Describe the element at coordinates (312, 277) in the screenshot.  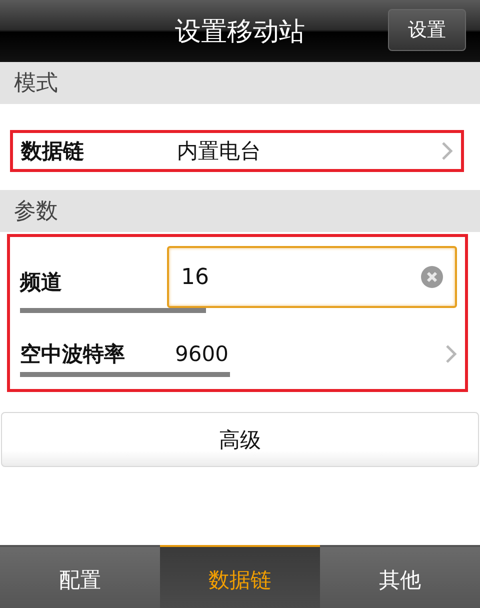
I see `input-field: 16` at that location.